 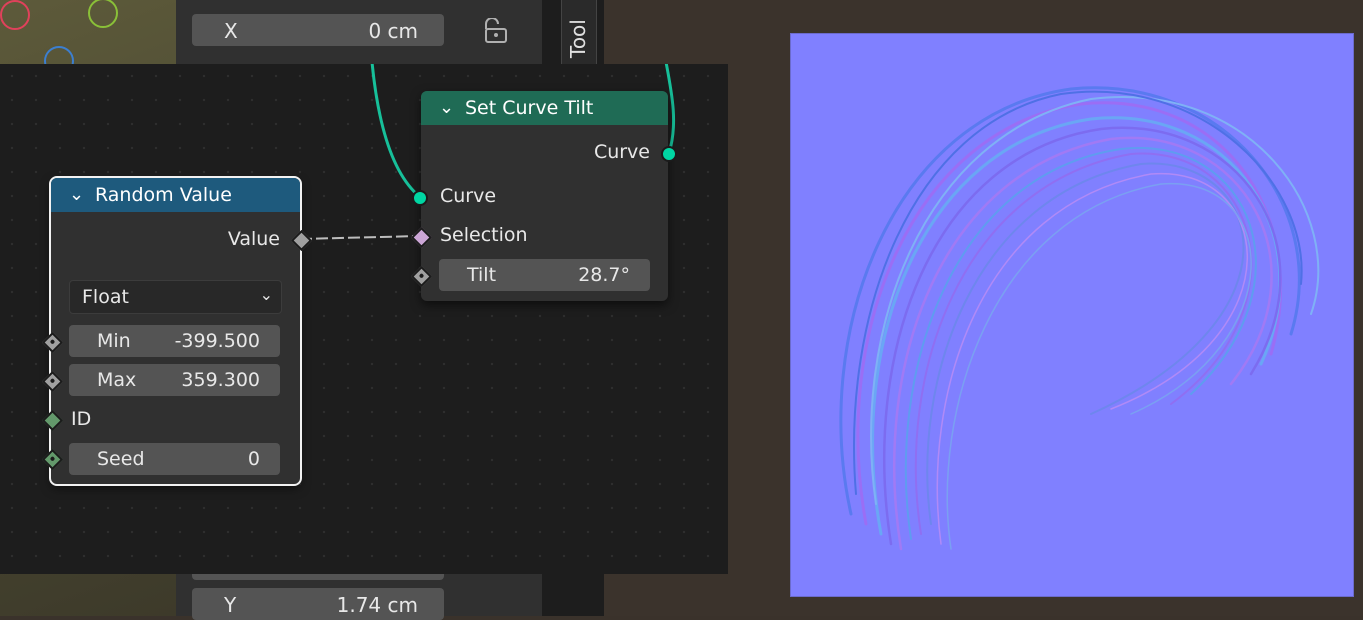 I want to click on seed-label: Seed, so click(x=121, y=459).